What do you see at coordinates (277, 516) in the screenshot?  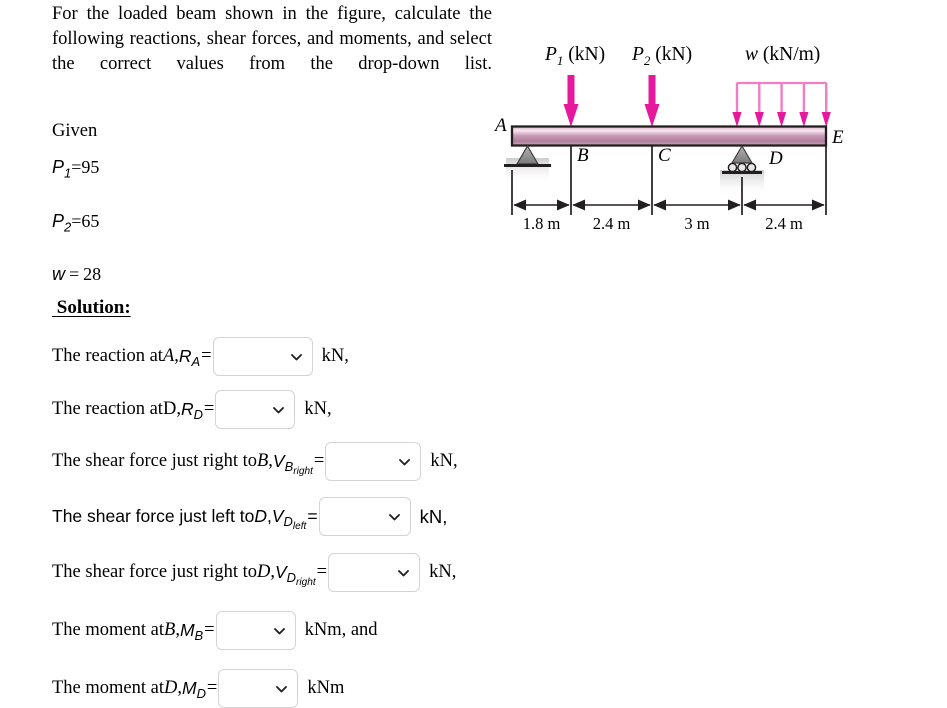 I see `answer-variable-base-shear-d-left: V` at bounding box center [277, 516].